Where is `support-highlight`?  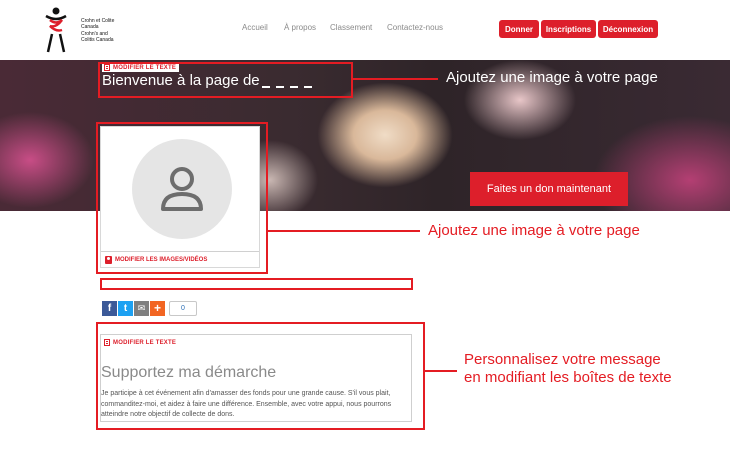 support-highlight is located at coordinates (260, 376).